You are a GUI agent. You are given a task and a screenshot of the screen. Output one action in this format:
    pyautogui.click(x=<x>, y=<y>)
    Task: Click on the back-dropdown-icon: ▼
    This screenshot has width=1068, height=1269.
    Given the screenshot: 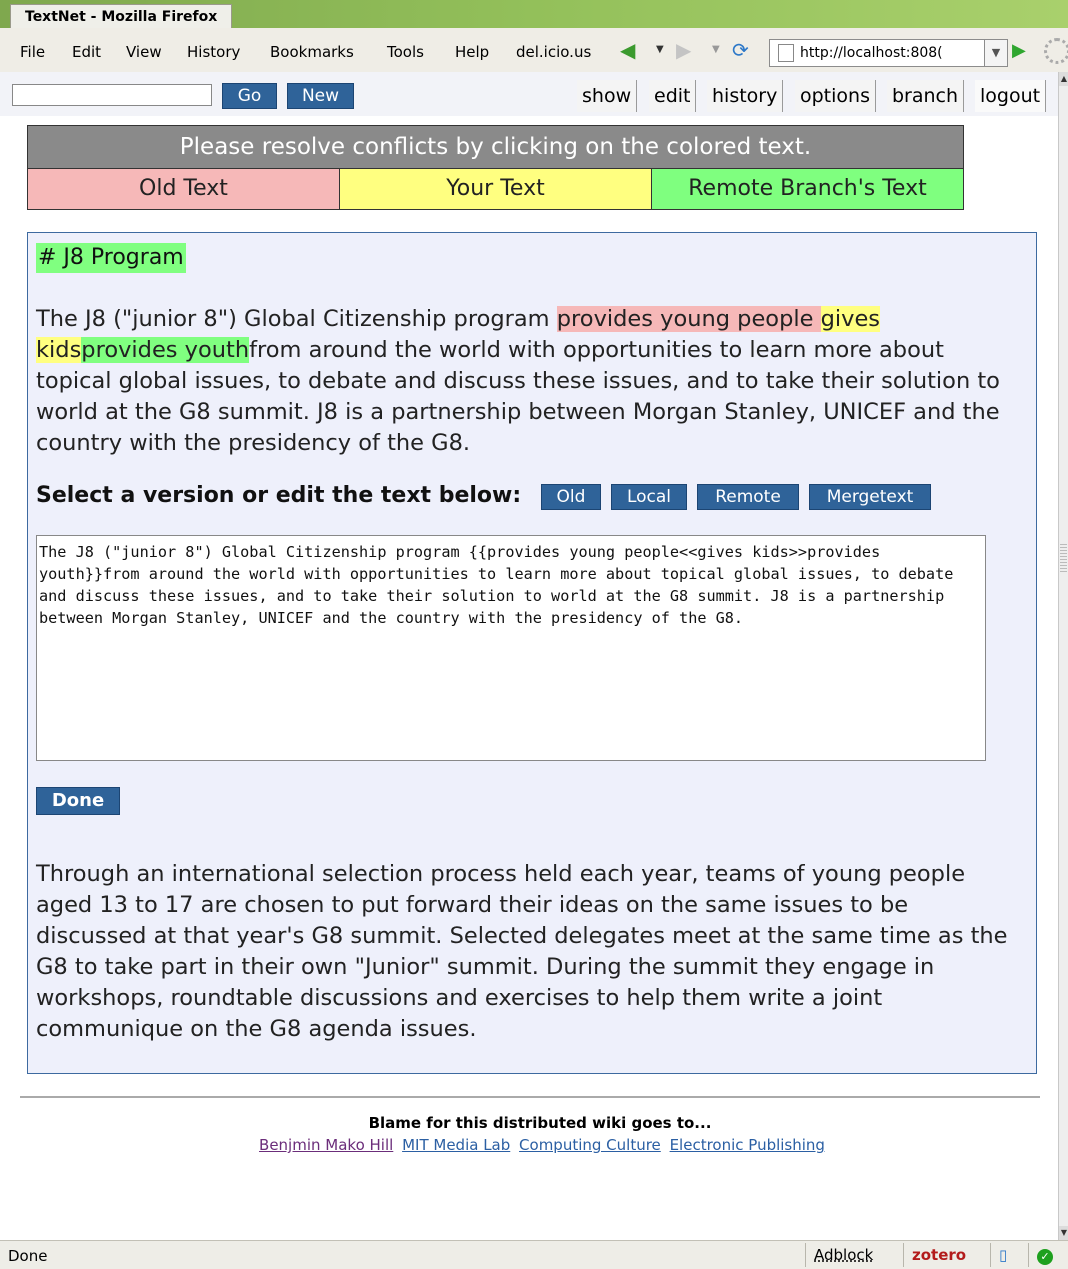 What is the action you would take?
    pyautogui.click(x=660, y=50)
    